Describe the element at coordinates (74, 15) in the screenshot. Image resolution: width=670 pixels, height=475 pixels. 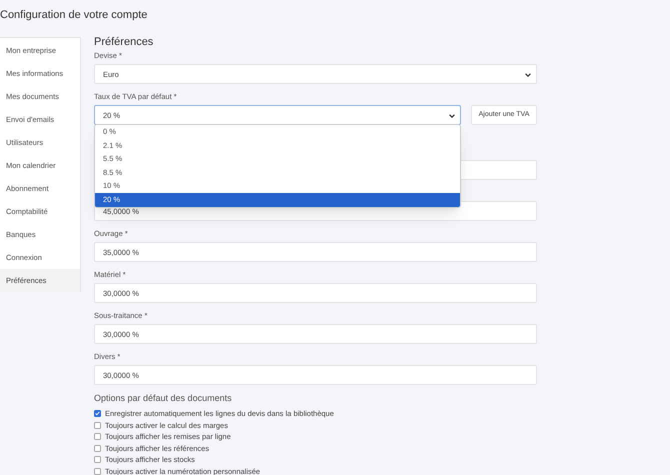
I see `page-title: Configuration de votre compte` at that location.